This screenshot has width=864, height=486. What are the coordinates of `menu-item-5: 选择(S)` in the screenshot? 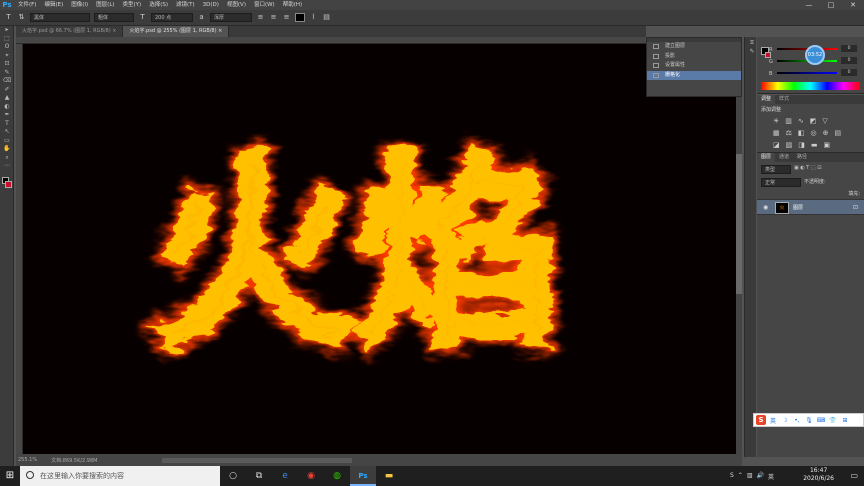 It's located at (158, 5).